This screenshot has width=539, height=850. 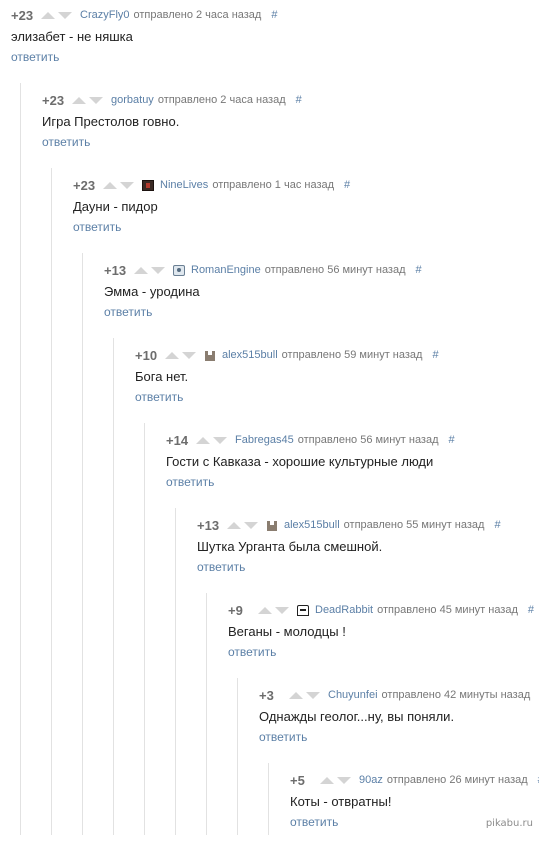 I want to click on comment-rating: +13, so click(x=208, y=525).